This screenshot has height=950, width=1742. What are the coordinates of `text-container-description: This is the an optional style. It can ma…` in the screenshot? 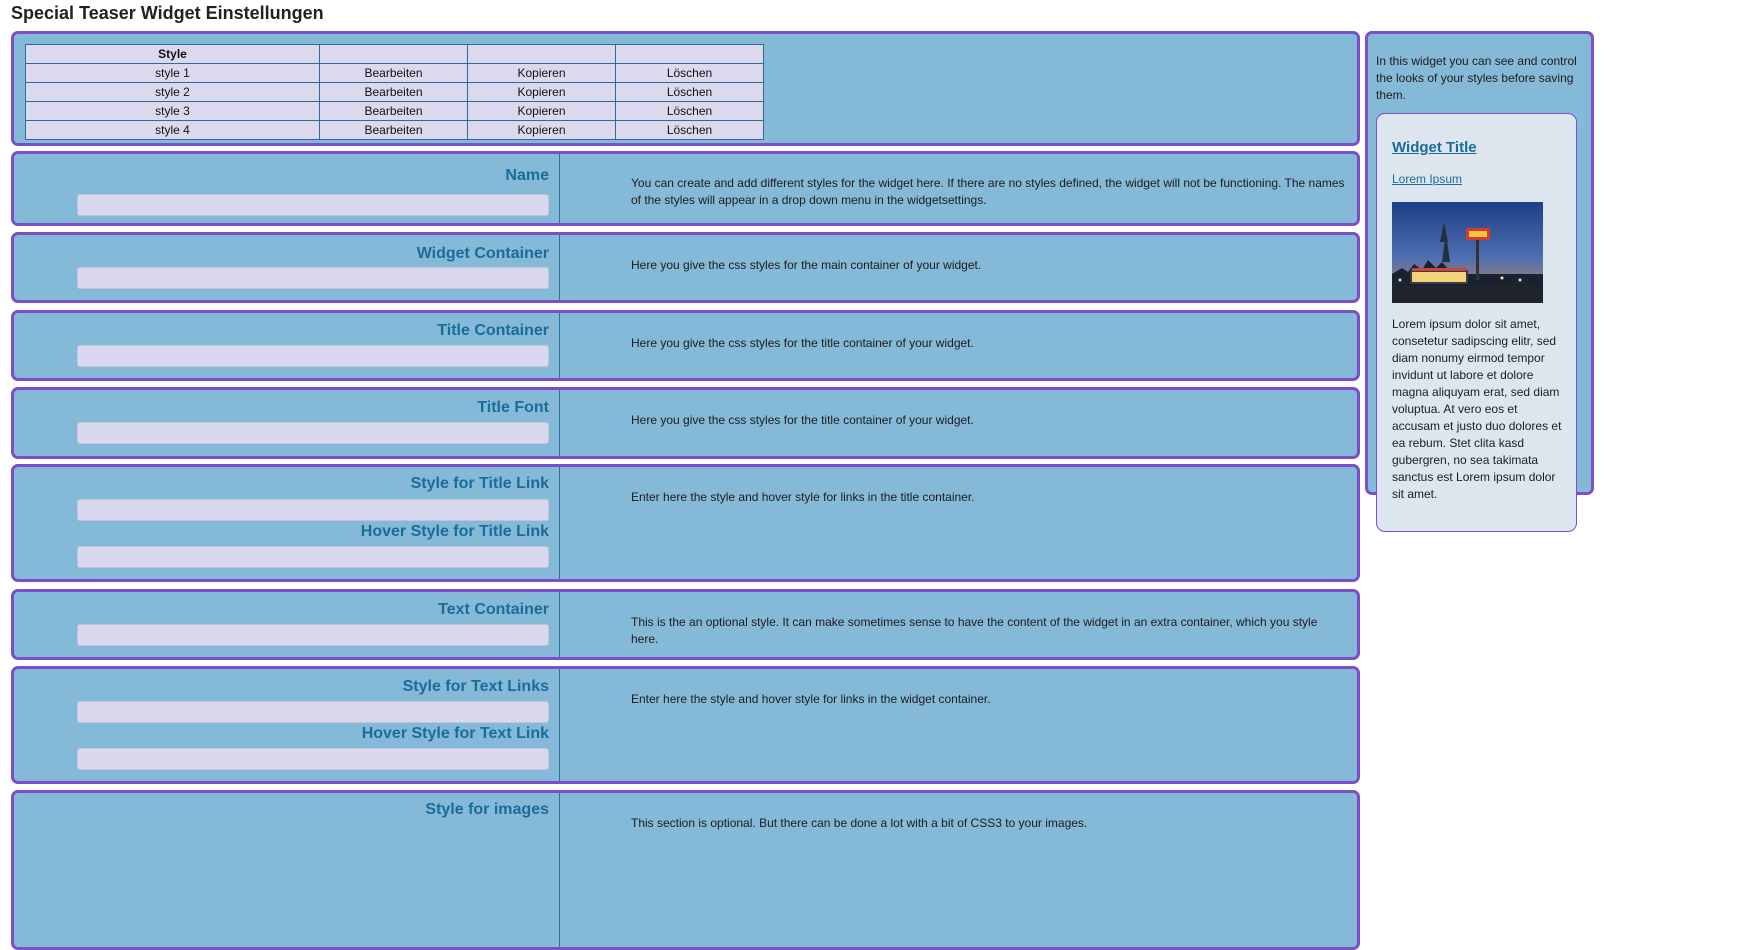 It's located at (974, 630).